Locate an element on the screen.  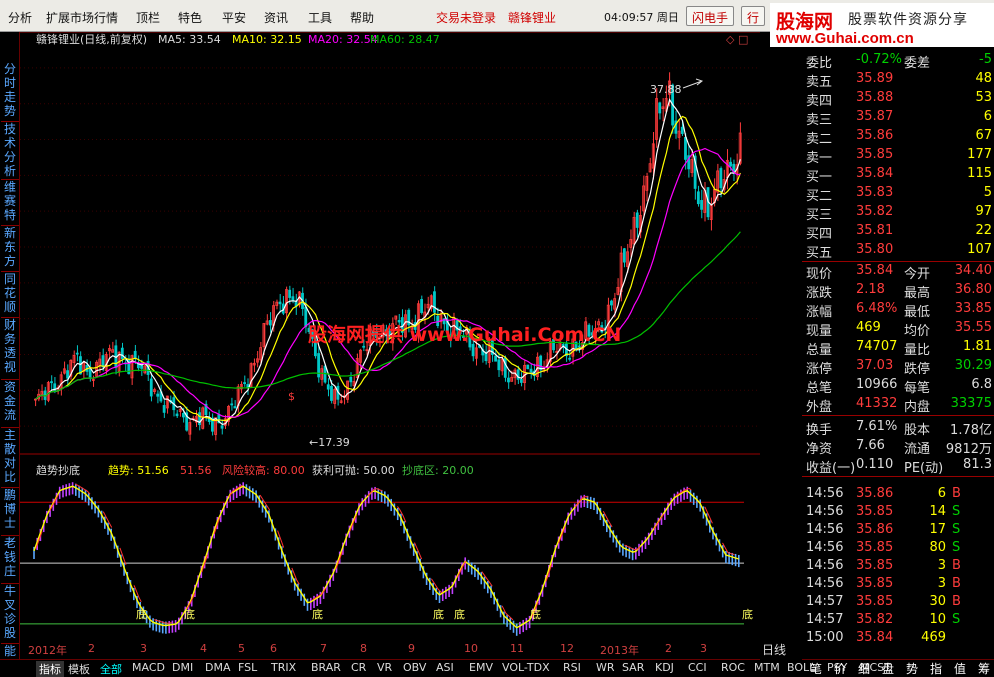
quote-value-2: 34.40 is located at coordinates (973, 270).